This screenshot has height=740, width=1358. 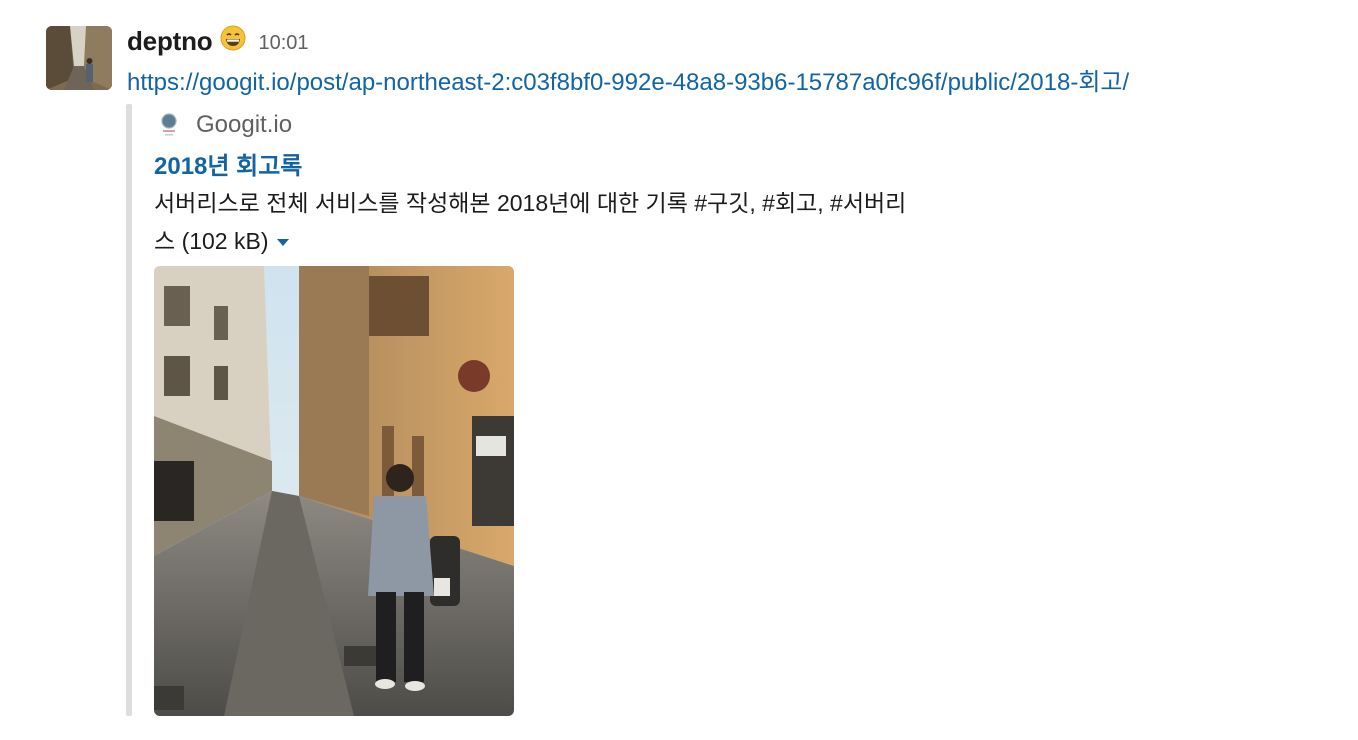 What do you see at coordinates (79, 58) in the screenshot?
I see `user-avatar` at bounding box center [79, 58].